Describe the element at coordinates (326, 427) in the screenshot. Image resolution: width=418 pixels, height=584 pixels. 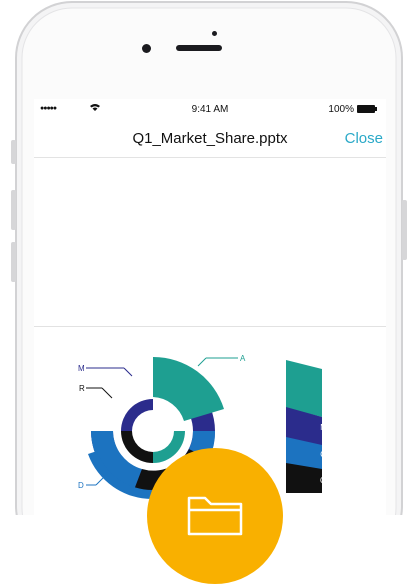
I see `bar-label-mz: MZ` at that location.